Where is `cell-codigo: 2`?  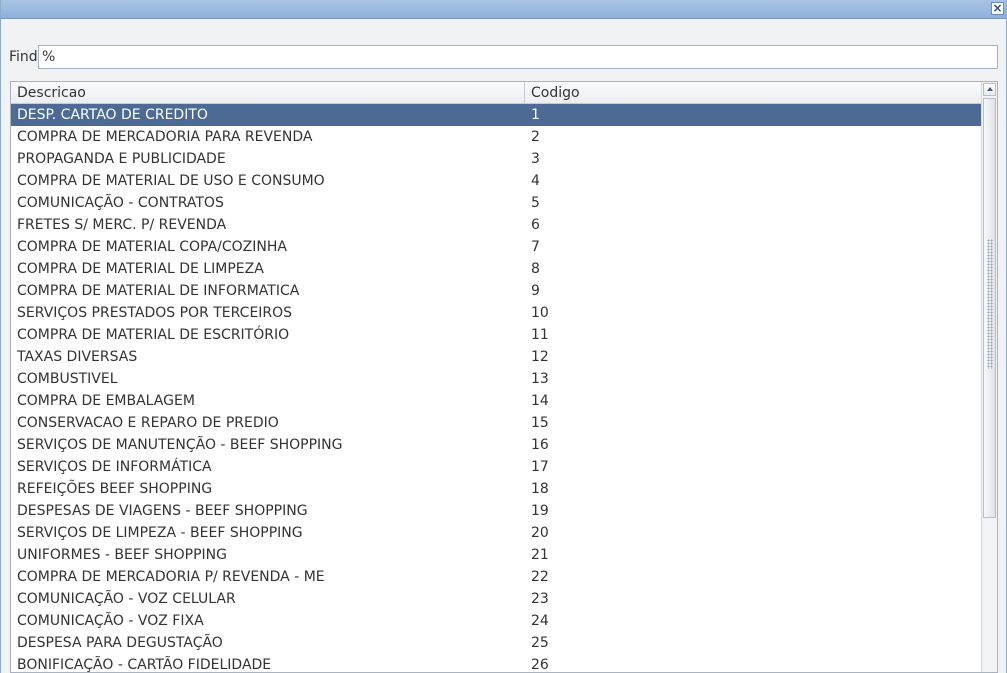 cell-codigo: 2 is located at coordinates (535, 137).